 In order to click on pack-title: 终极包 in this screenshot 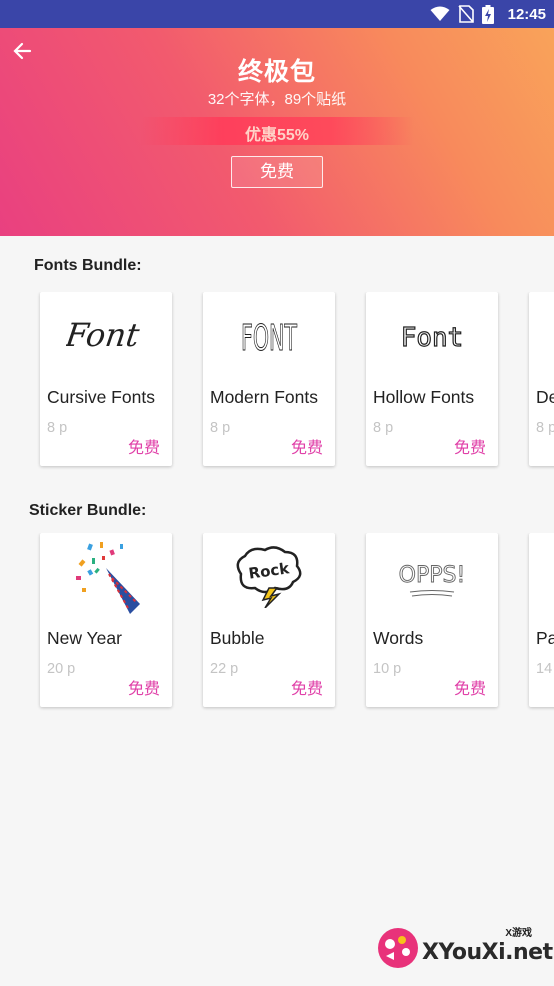, I will do `click(276, 72)`.